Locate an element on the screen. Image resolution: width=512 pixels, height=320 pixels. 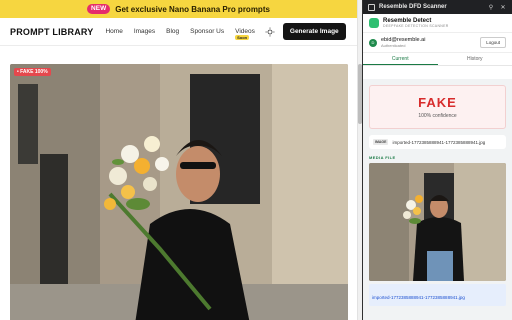
file-link: imported-1772385888941-1772385888941.jpg is located at coordinates (418, 297).